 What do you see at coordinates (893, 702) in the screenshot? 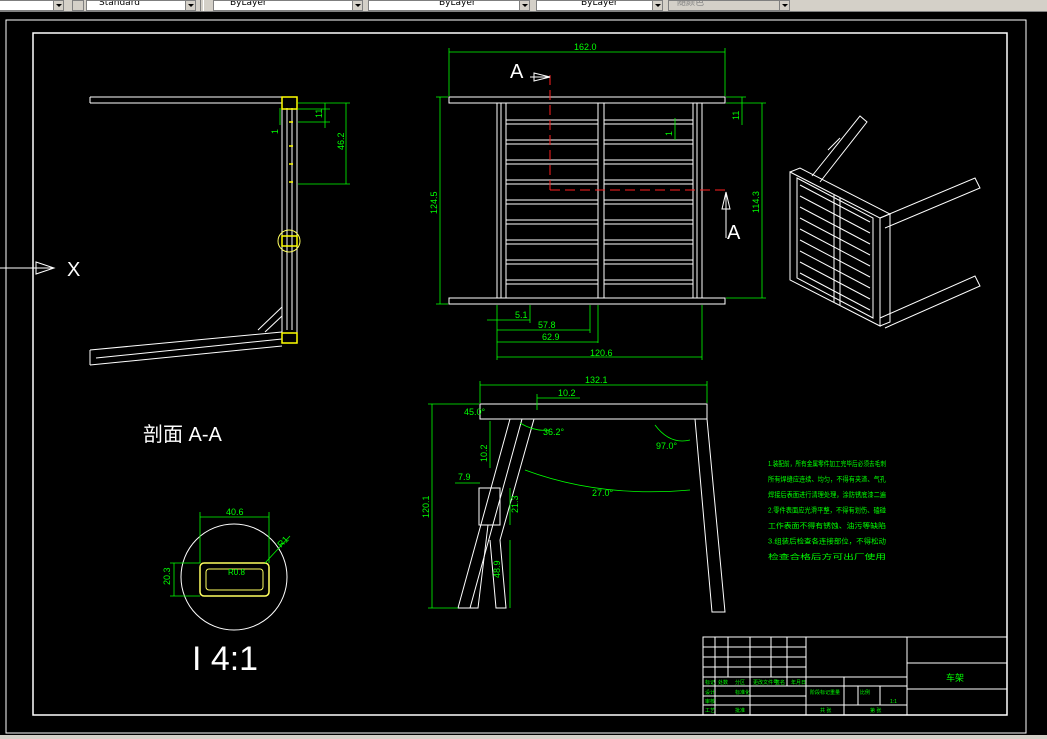
I see `title-block-cell: 1:1` at bounding box center [893, 702].